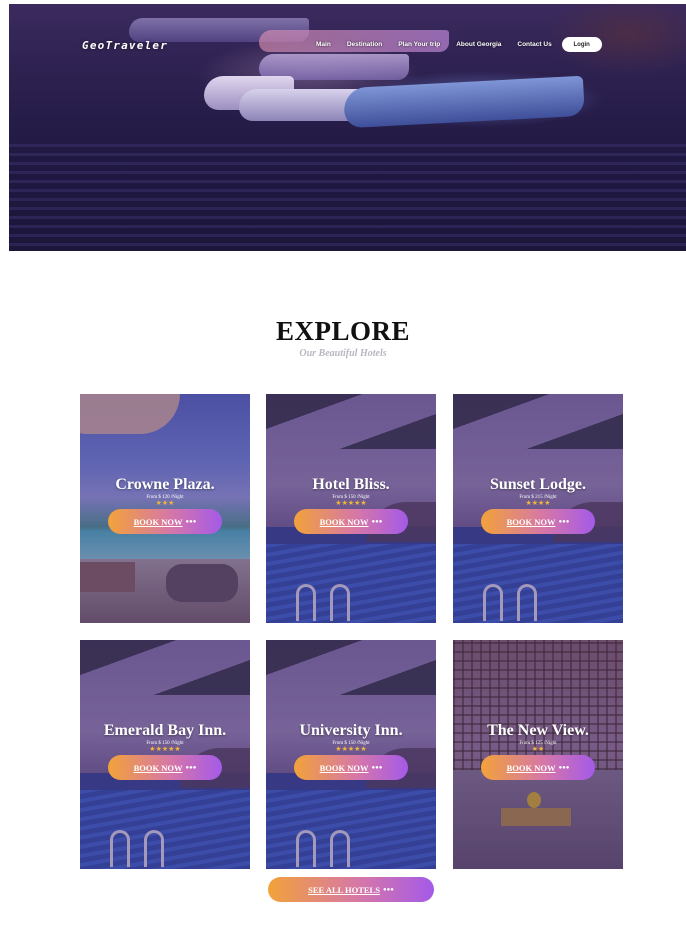  Describe the element at coordinates (323, 44) in the screenshot. I see `nav-main: Main` at that location.